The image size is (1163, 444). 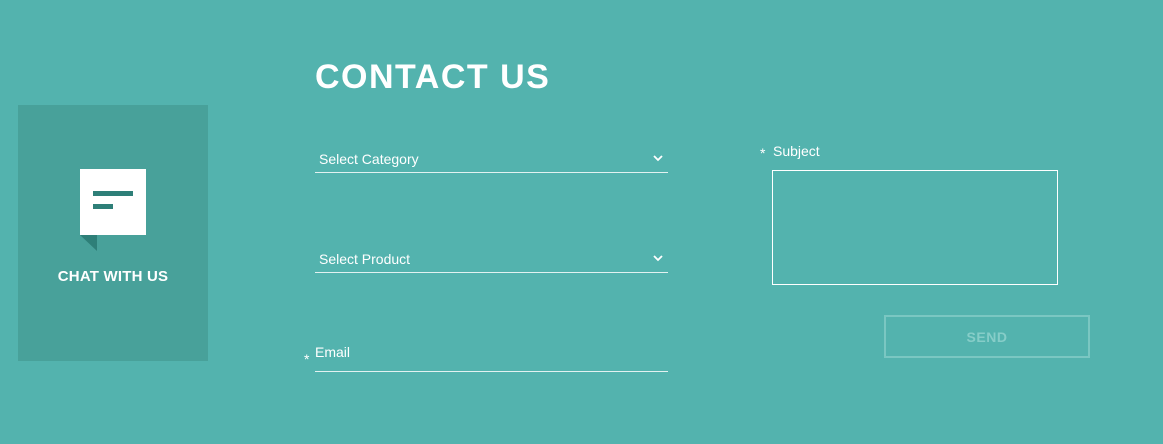 I want to click on category-select: Select Category, so click(x=491, y=160).